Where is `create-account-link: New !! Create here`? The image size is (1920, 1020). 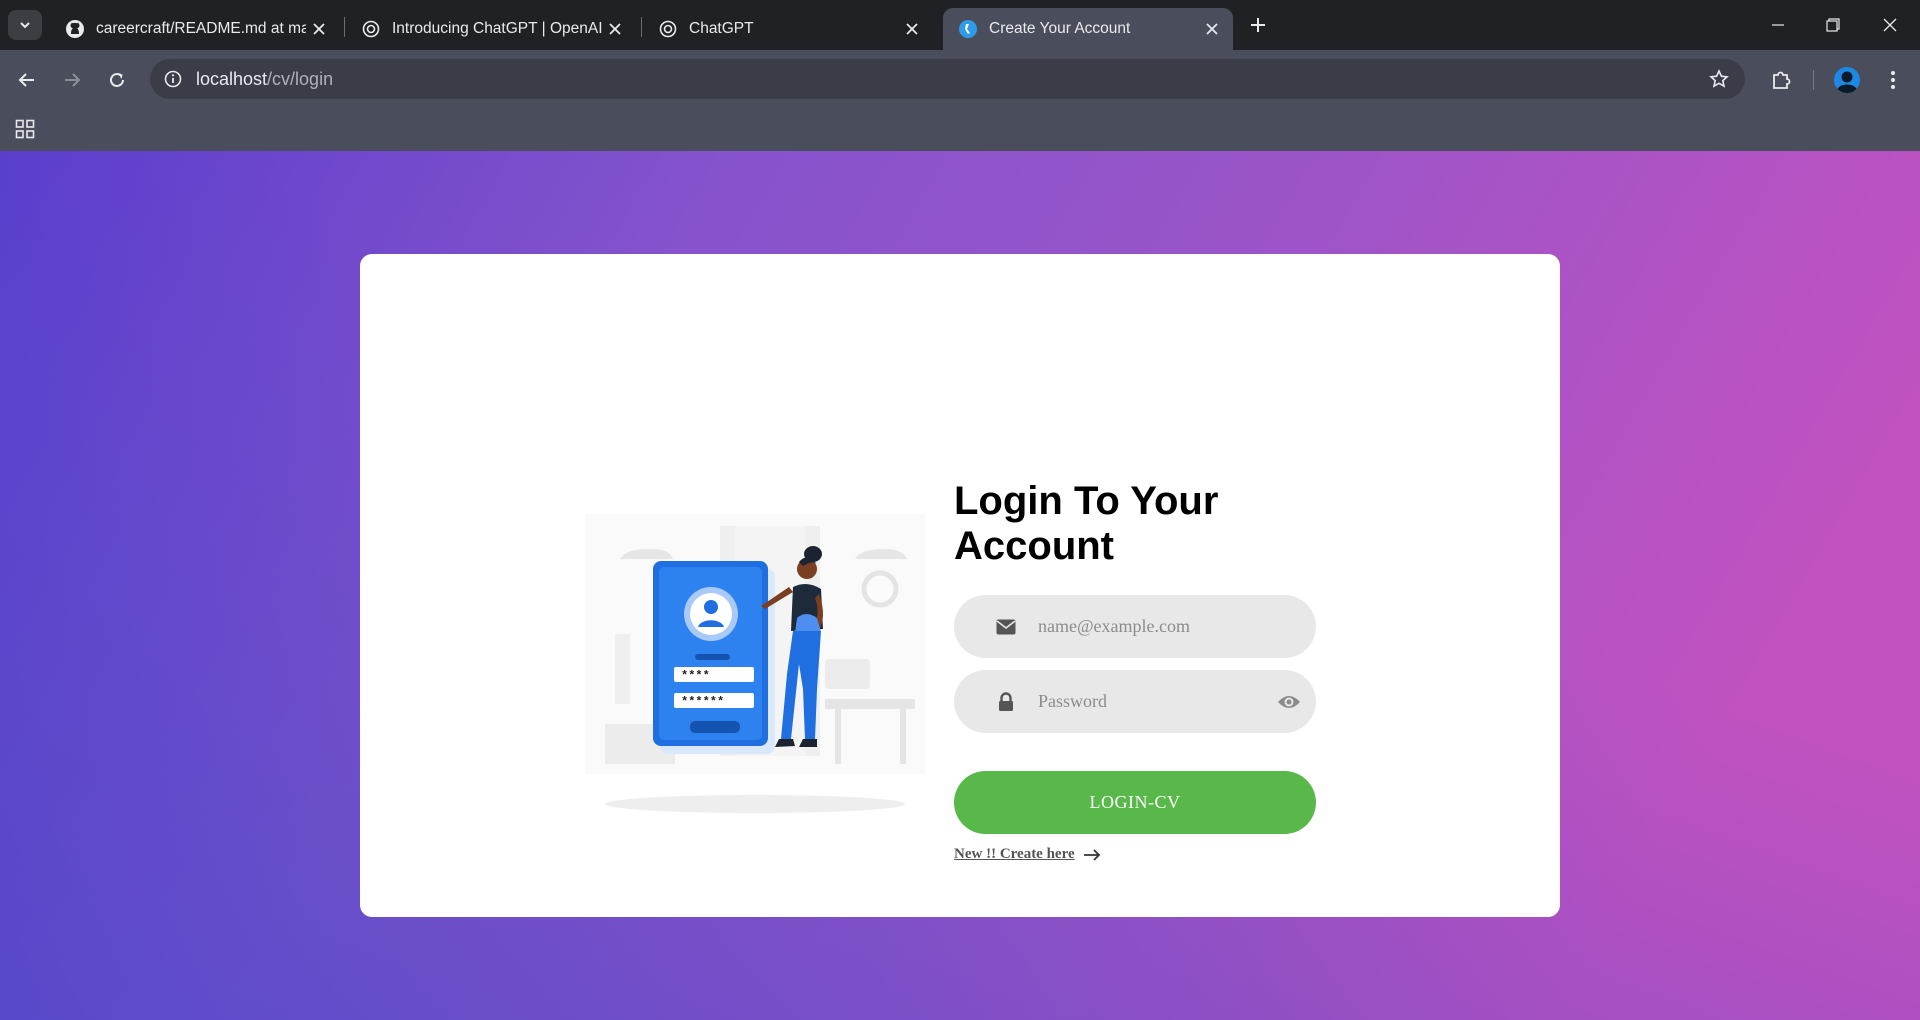 create-account-link: New !! Create here is located at coordinates (1027, 854).